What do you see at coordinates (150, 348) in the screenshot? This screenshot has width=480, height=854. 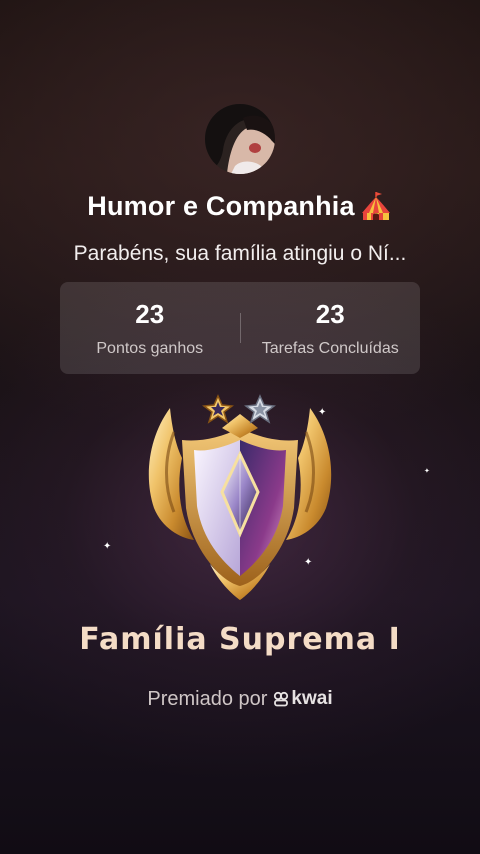 I see `points-label: Pontos ganhos` at bounding box center [150, 348].